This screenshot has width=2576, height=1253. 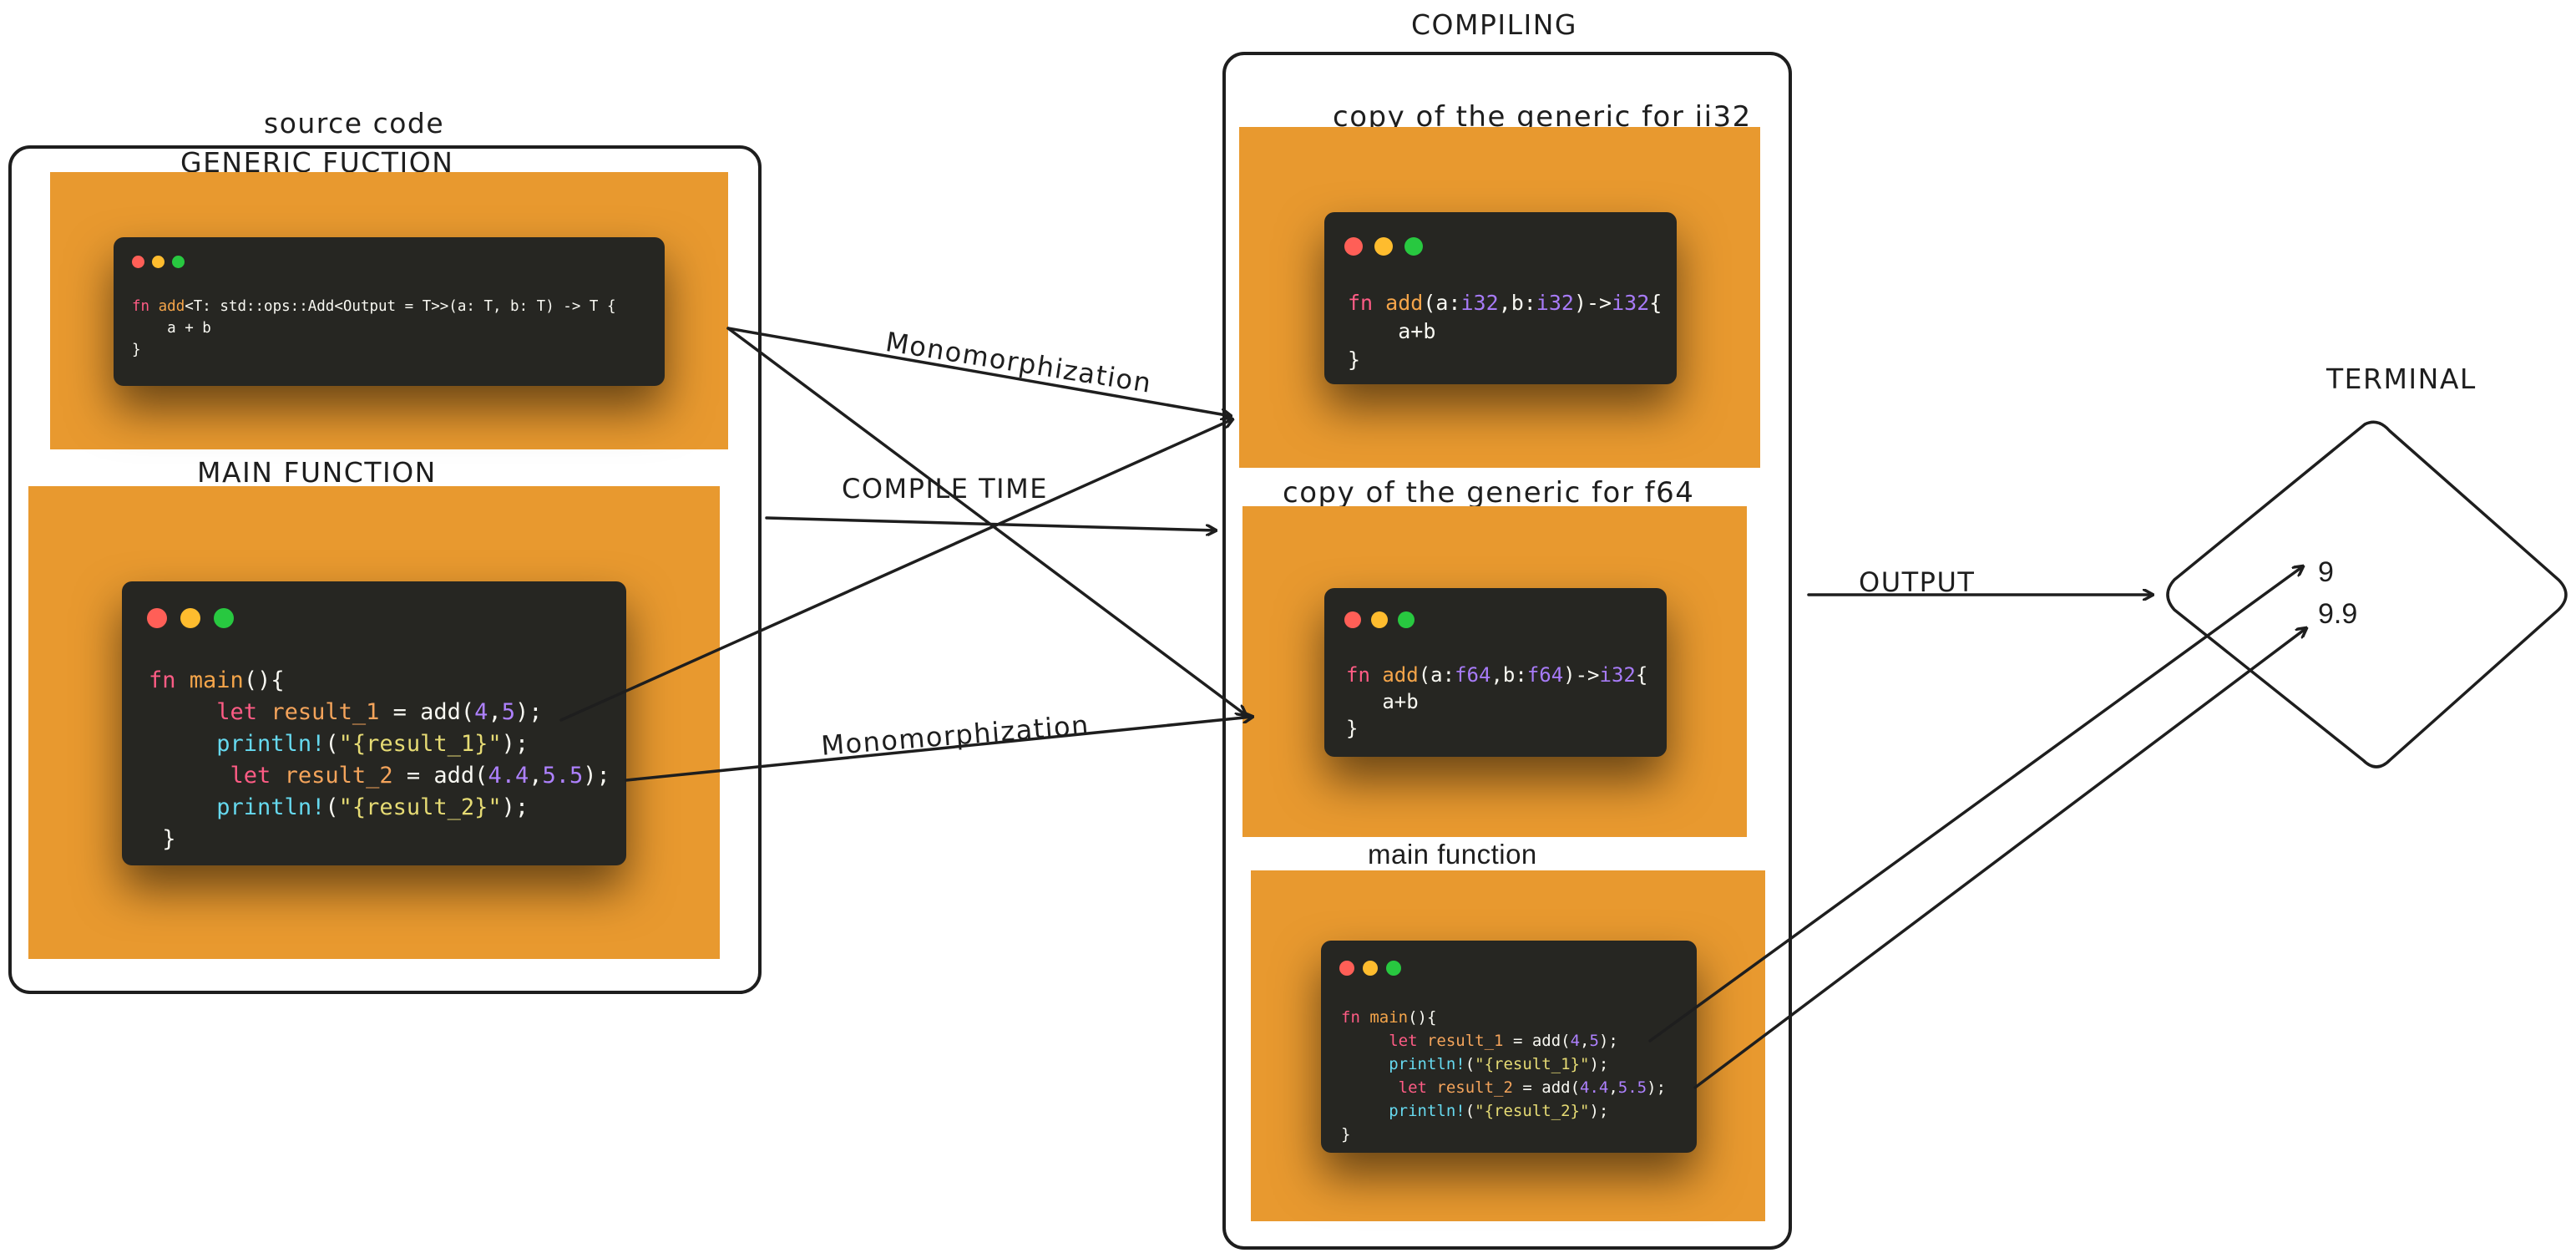 I want to click on result1-output-arrow, so click(x=1976, y=804).